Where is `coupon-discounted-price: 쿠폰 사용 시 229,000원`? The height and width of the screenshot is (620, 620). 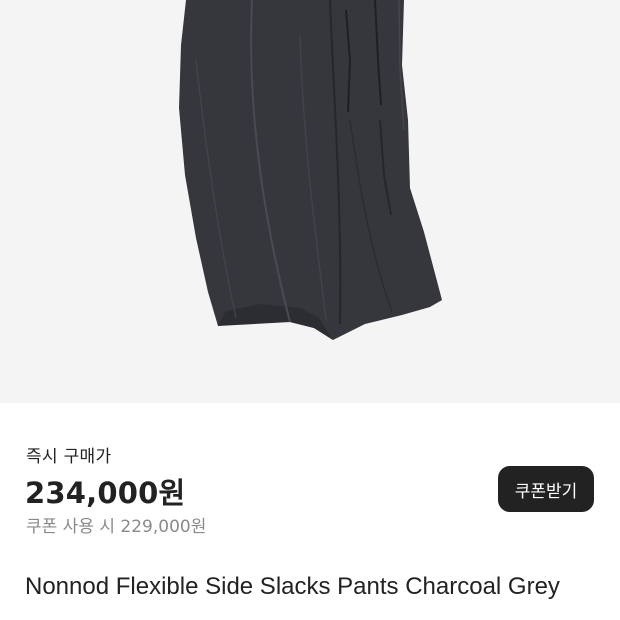 coupon-discounted-price: 쿠폰 사용 시 229,000원 is located at coordinates (116, 527).